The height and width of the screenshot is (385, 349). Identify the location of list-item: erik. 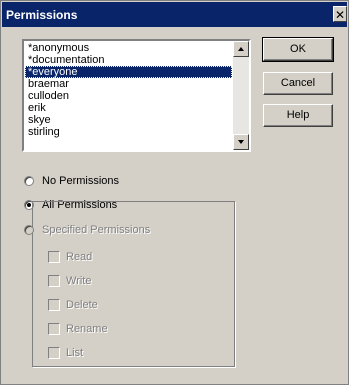
(128, 108).